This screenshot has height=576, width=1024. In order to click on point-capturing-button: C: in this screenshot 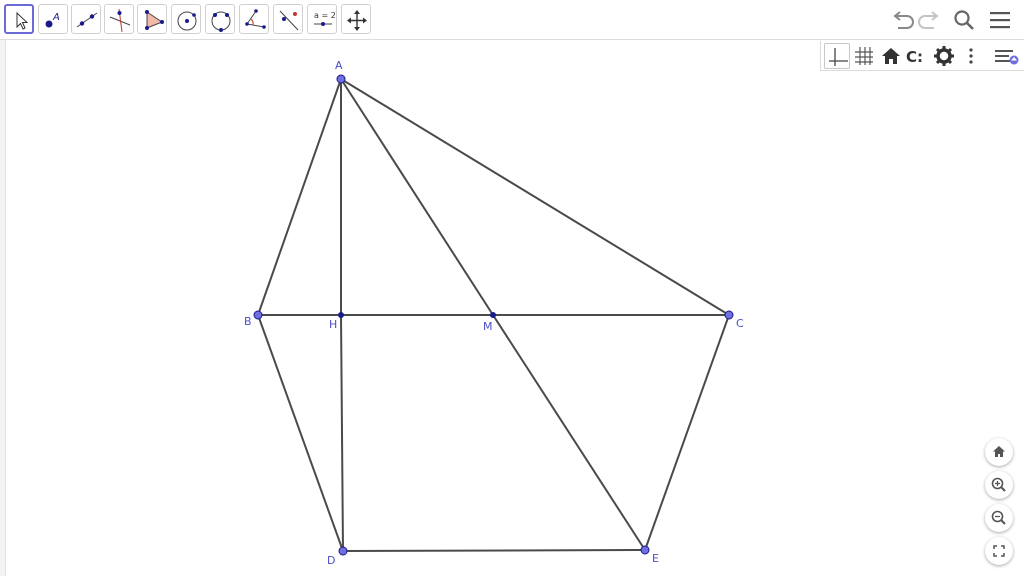, I will do `click(917, 56)`.